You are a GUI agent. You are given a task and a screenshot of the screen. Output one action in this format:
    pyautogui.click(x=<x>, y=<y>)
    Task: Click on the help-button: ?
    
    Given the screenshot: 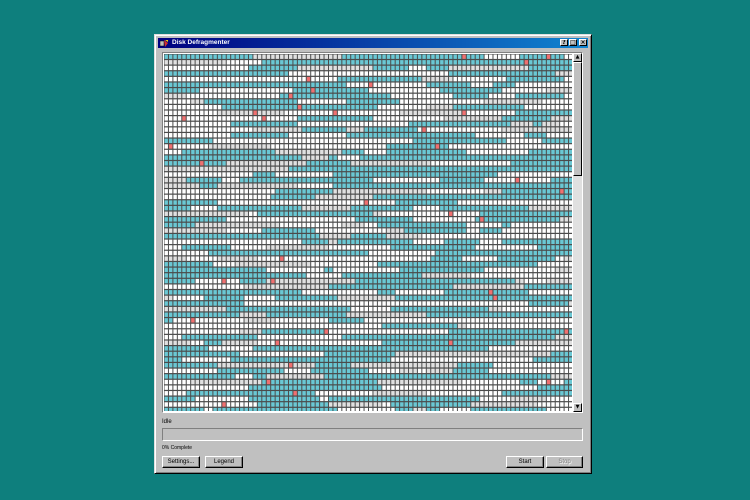 What is the action you would take?
    pyautogui.click(x=564, y=42)
    